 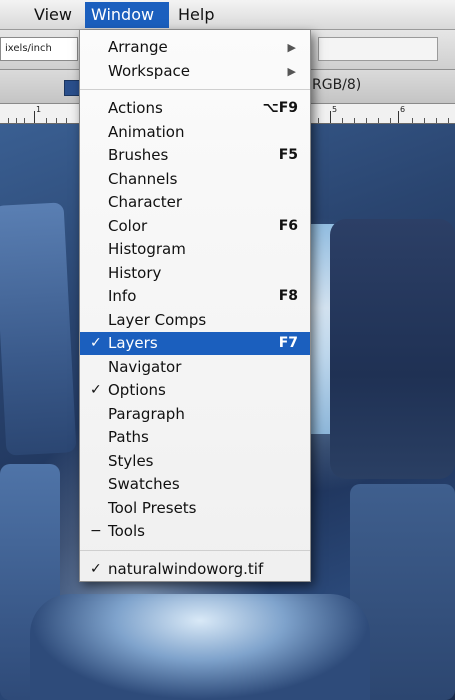 I want to click on menu-item-naturalwindoworg-tif: ✓ naturalwindoworg.tif, so click(x=195, y=569).